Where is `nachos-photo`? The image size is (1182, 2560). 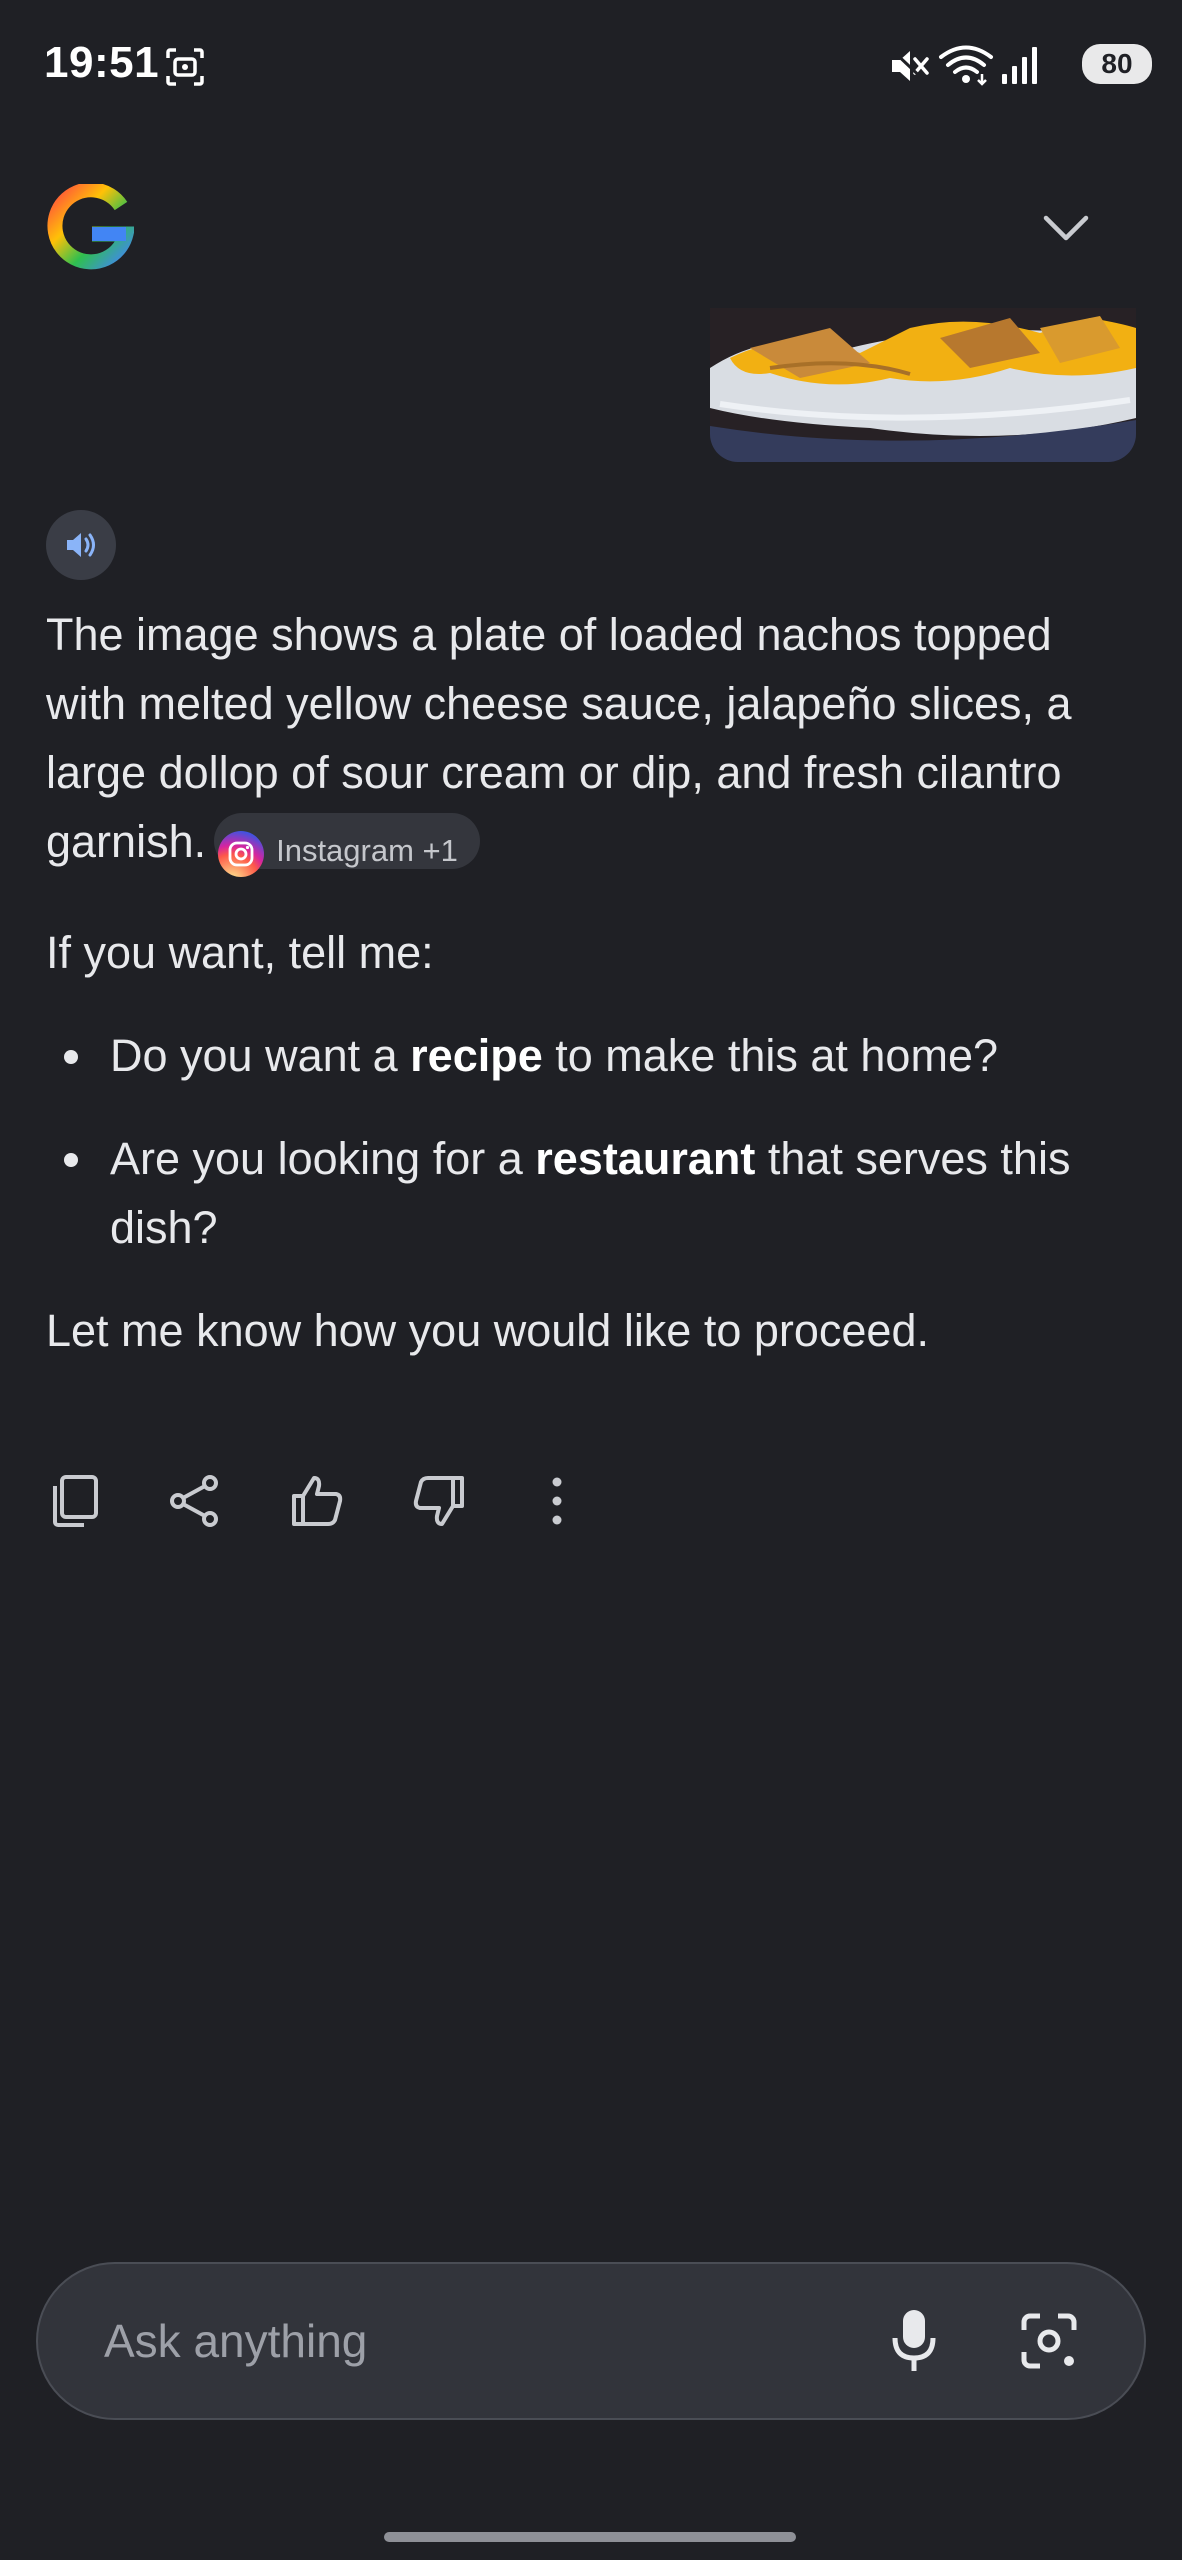 nachos-photo is located at coordinates (923, 385).